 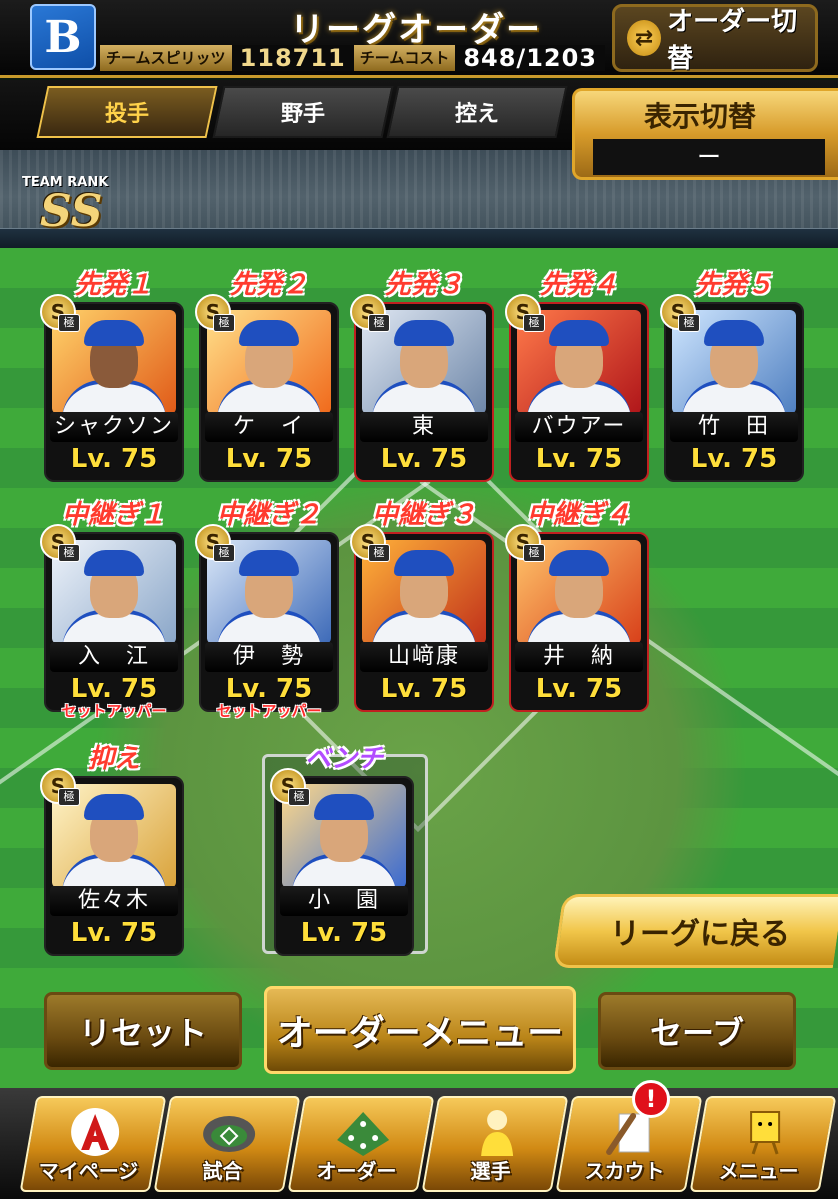 I want to click on tab-reserves: 控え, so click(x=477, y=112).